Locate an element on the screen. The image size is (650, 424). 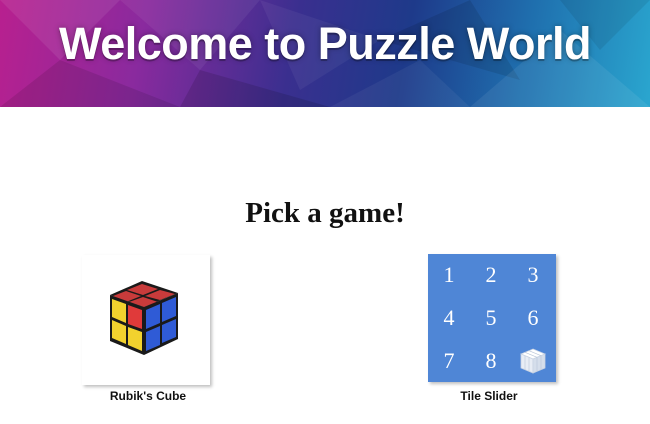
game-card-tile-slider: 1 2 3 4 5 6 7 8 is located at coordinates (492, 318).